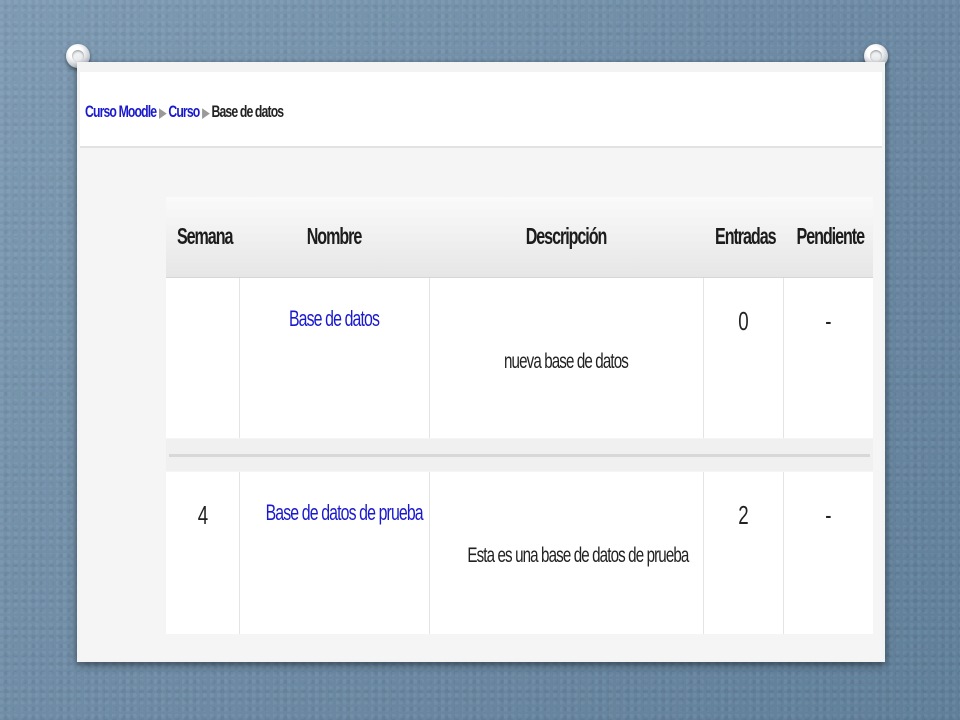  What do you see at coordinates (578, 555) in the screenshot?
I see `cell-descripcion: Esta es una base de datos de prueba` at bounding box center [578, 555].